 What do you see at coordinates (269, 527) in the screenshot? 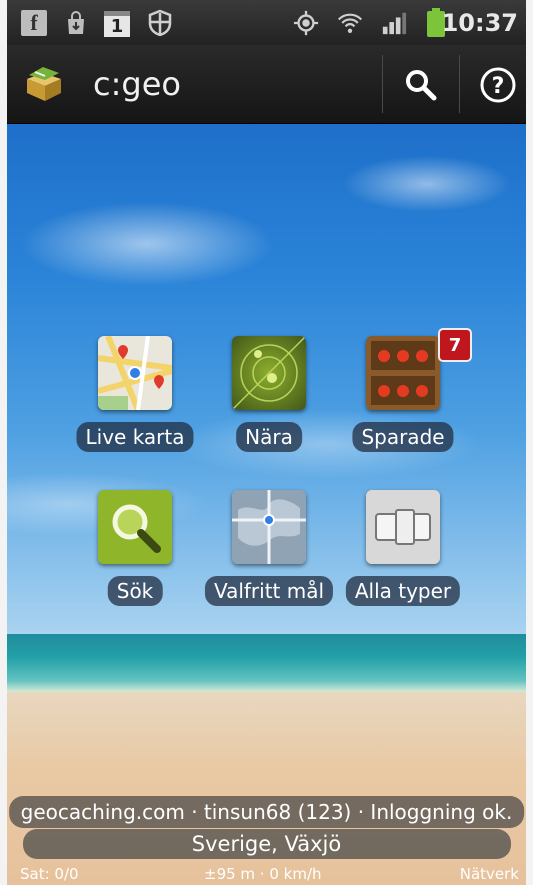
I see `globe-target-icon` at bounding box center [269, 527].